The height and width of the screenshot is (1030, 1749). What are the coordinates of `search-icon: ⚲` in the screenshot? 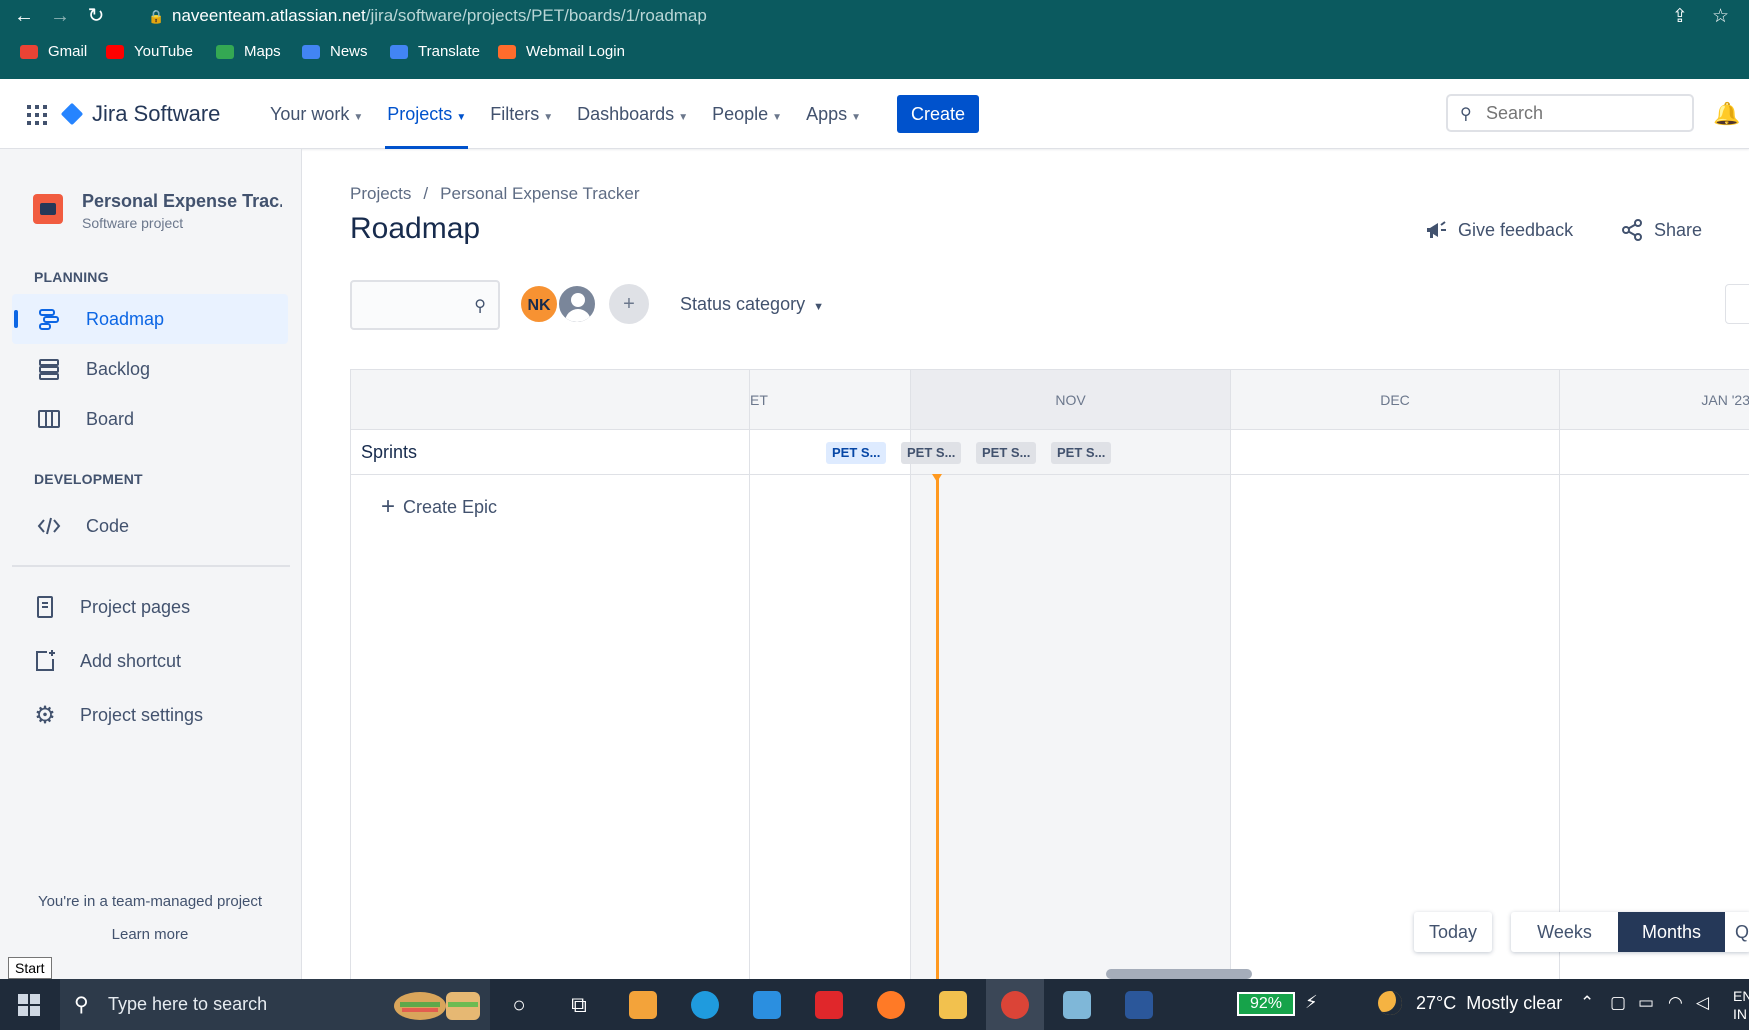 It's located at (480, 306).